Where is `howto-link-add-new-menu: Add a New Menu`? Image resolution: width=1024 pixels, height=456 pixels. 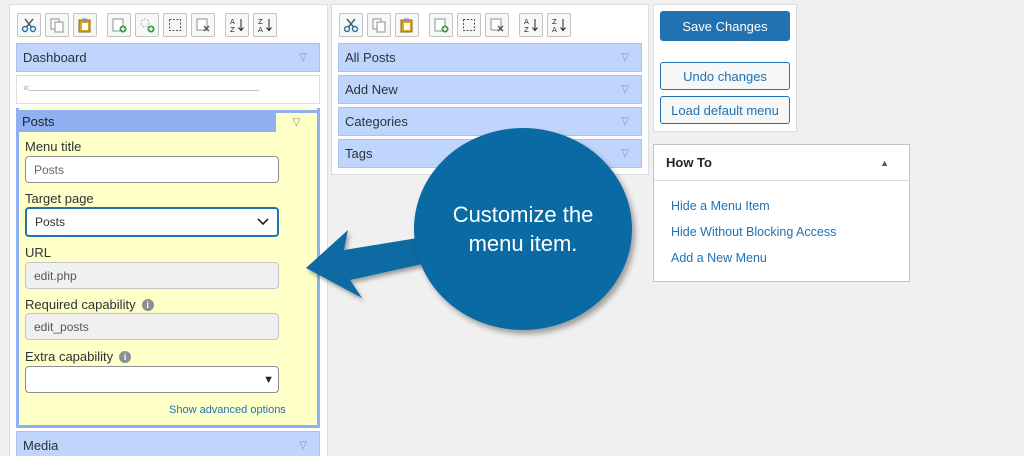
howto-link-add-new-menu: Add a New Menu is located at coordinates (719, 258).